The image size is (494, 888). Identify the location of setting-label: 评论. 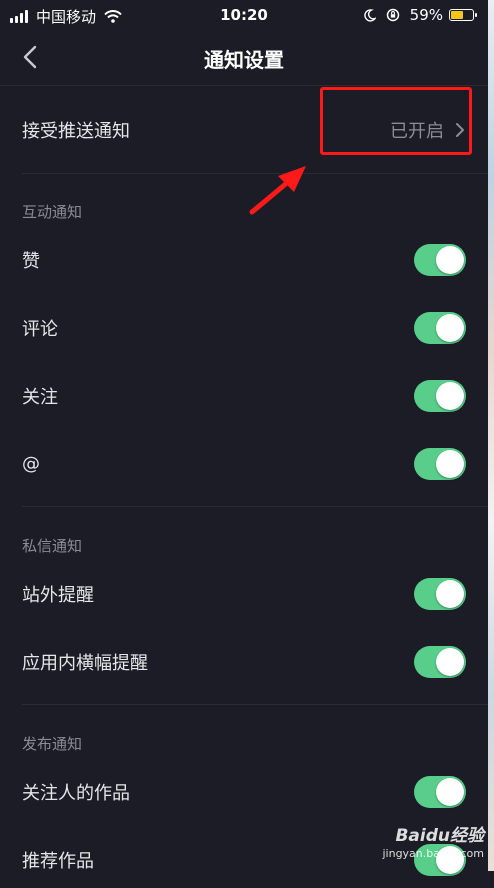
(40, 329).